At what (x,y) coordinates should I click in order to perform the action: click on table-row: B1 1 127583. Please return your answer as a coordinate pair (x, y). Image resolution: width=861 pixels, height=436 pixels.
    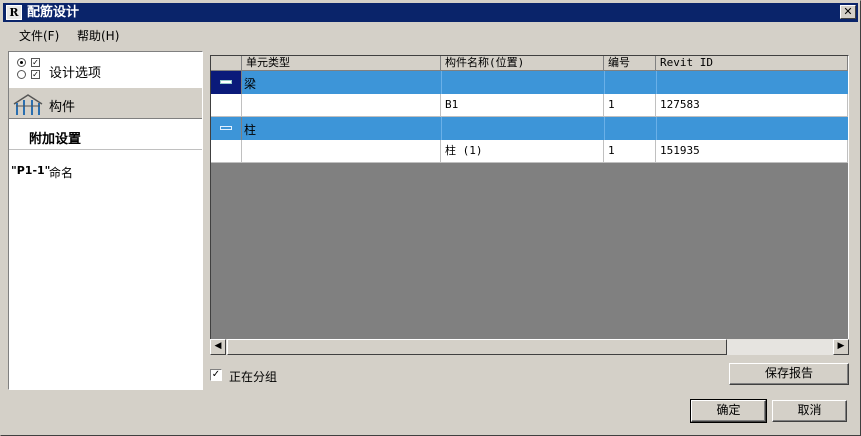
    Looking at the image, I should click on (529, 105).